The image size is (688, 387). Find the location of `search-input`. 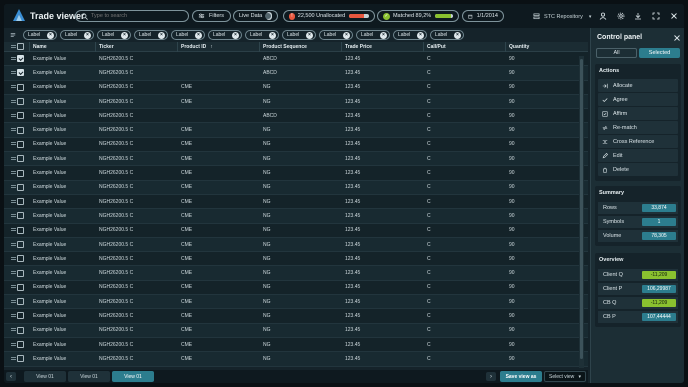

search-input is located at coordinates (136, 16).